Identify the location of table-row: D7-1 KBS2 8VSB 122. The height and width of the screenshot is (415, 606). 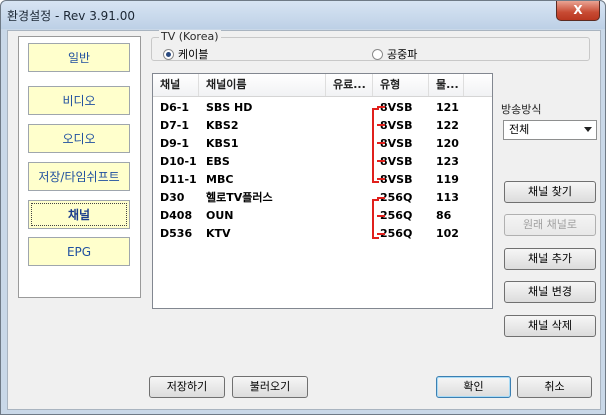
(322, 126).